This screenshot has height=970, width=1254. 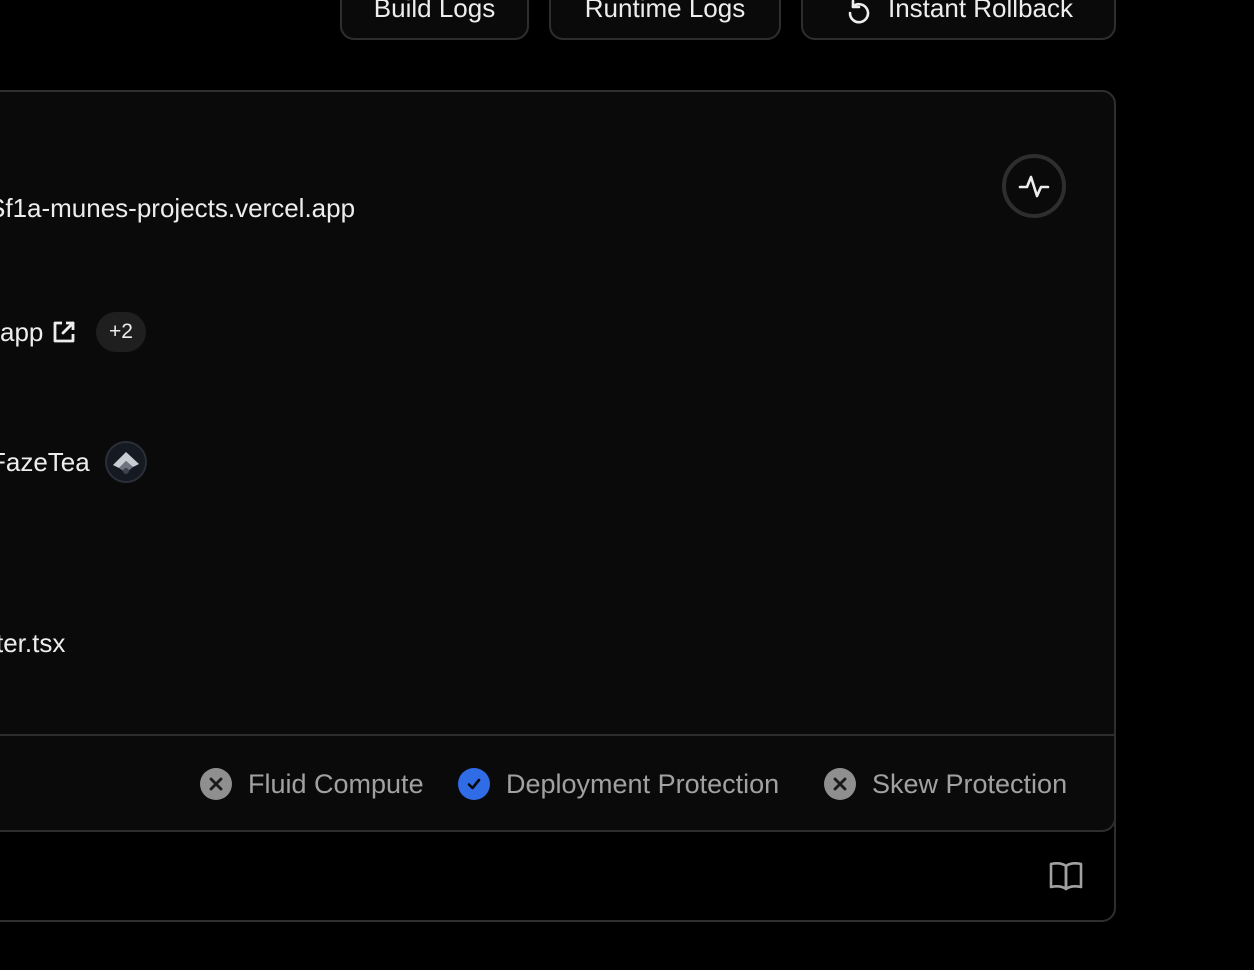 I want to click on runtime-logs-button: Runtime Logs, so click(x=665, y=20).